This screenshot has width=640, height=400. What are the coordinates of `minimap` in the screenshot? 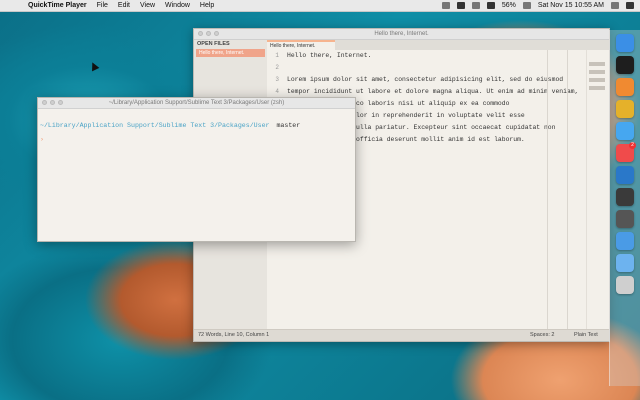 It's located at (597, 190).